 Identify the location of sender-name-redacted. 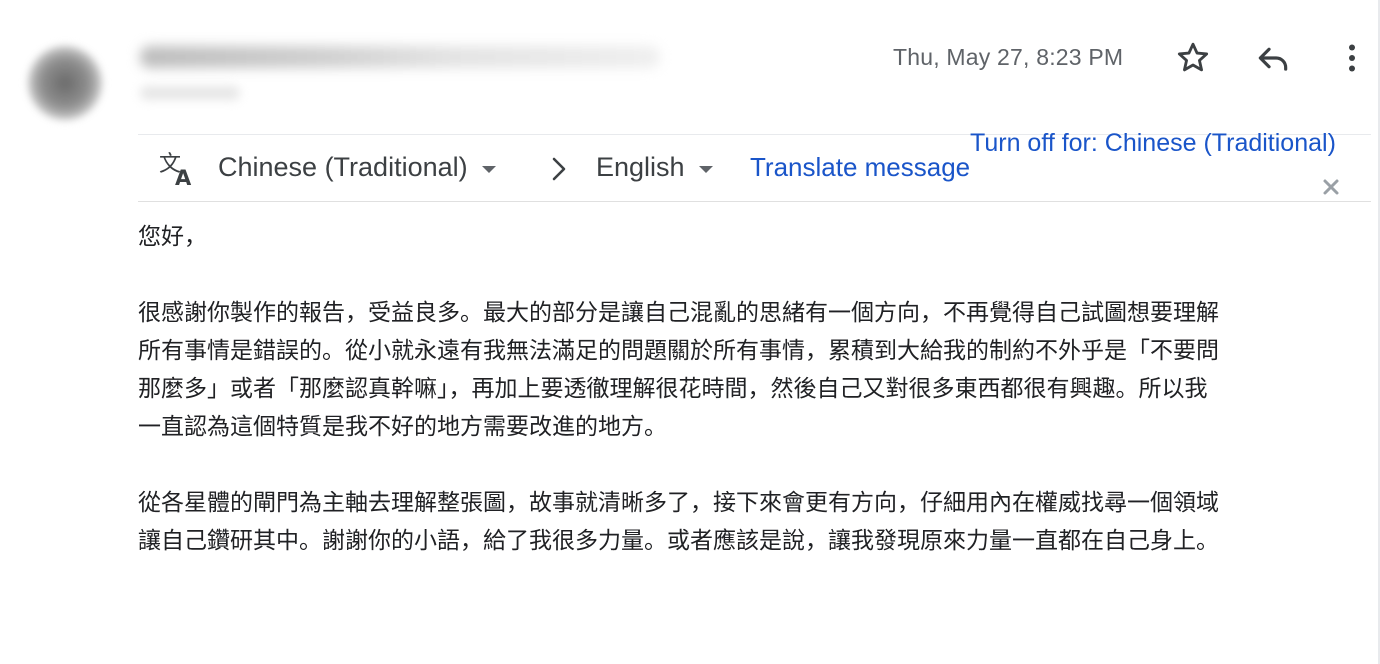
(400, 57).